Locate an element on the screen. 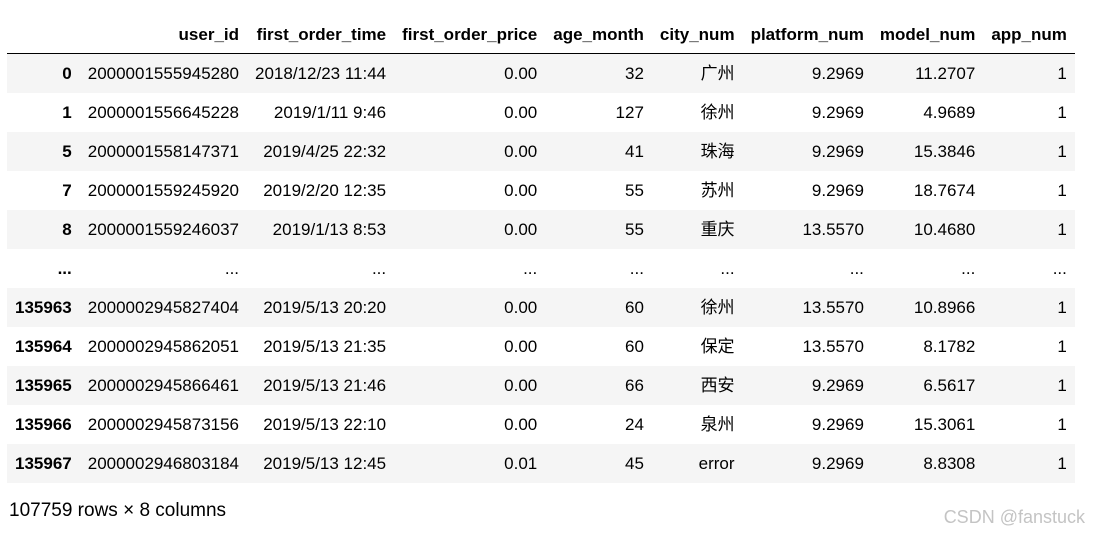  table-cell: 2000002945862051 is located at coordinates (163, 346).